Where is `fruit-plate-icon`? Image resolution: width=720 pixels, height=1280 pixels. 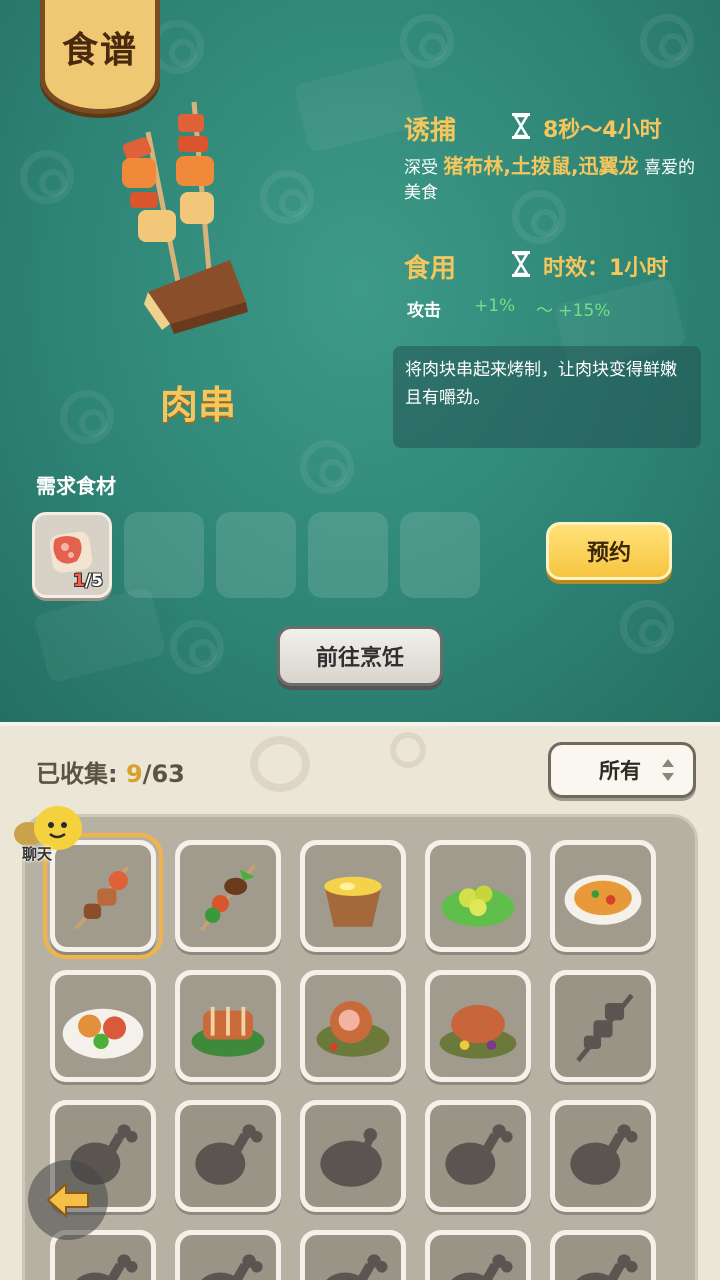
fruit-plate-icon is located at coordinates (478, 906).